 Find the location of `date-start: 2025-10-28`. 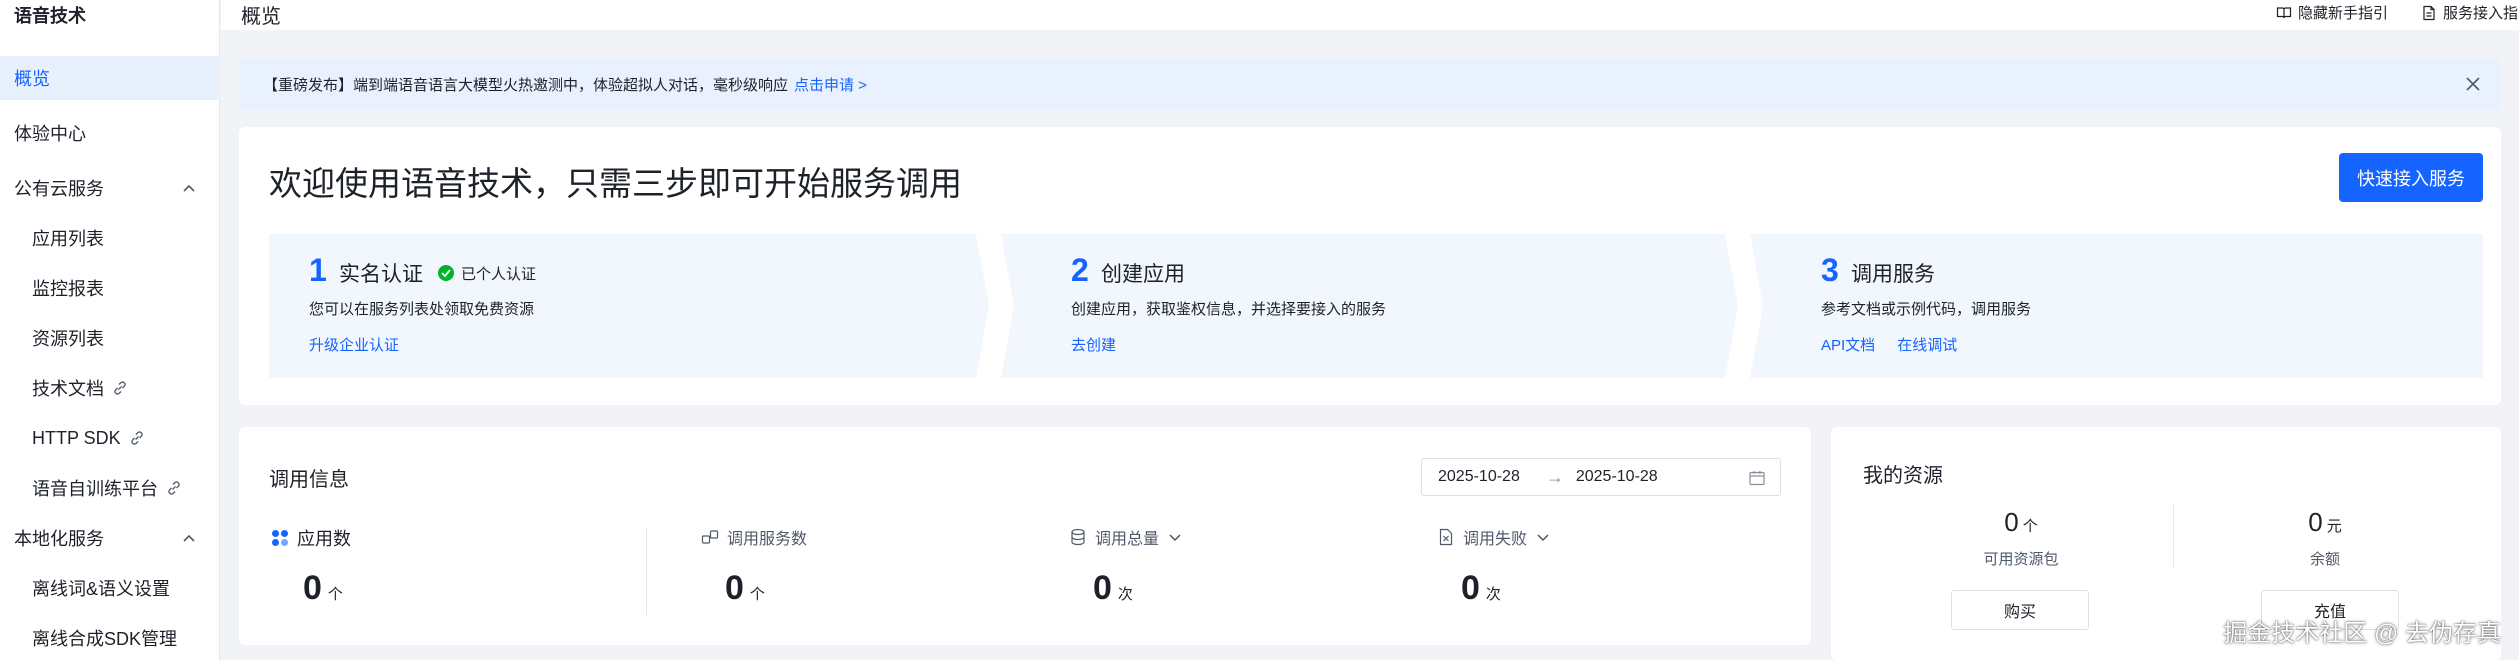

date-start: 2025-10-28 is located at coordinates (1479, 477).